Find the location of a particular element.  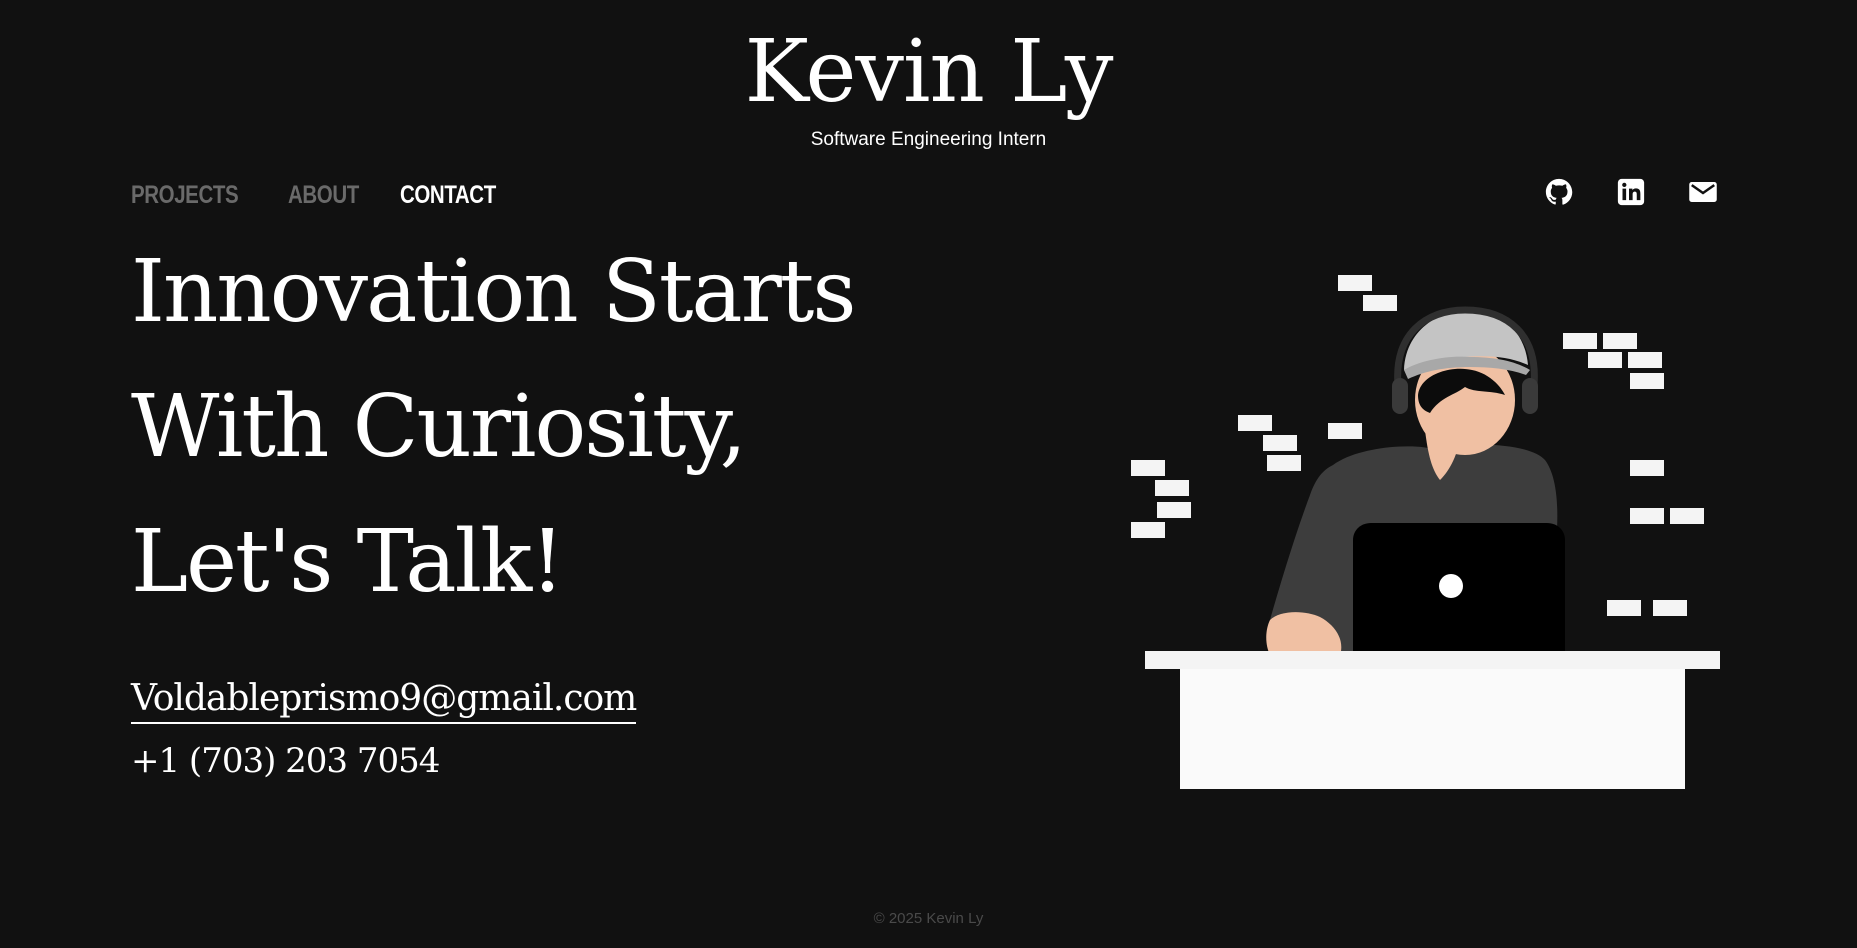

site-title: Kevin Ly is located at coordinates (929, 72).